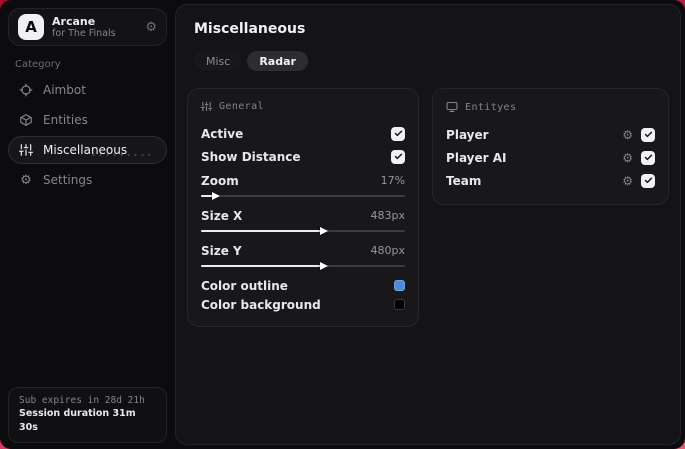  Describe the element at coordinates (324, 266) in the screenshot. I see `size-y-slider-thumb` at that location.